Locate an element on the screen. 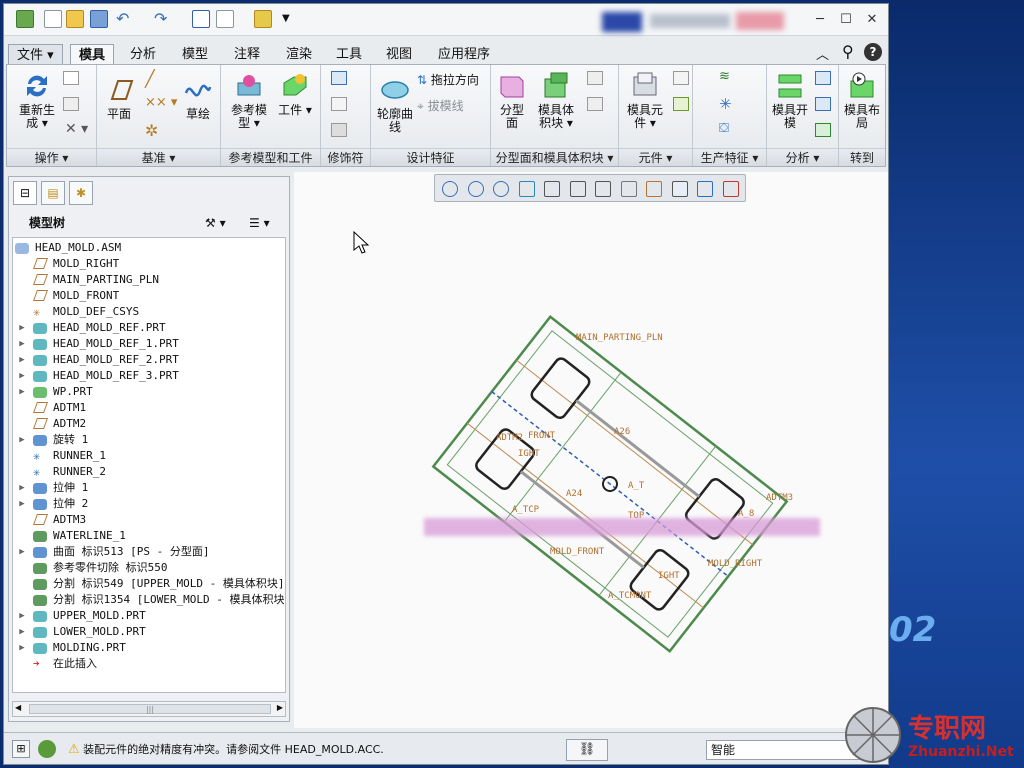 Image resolution: width=1024 pixels, height=768 pixels. drag-direction-icon: ⇅ is located at coordinates (422, 80).